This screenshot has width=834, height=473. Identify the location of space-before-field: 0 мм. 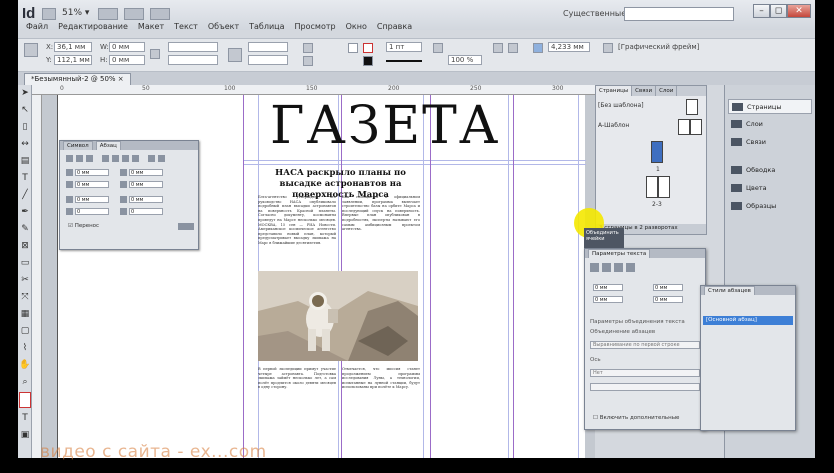
(92, 199).